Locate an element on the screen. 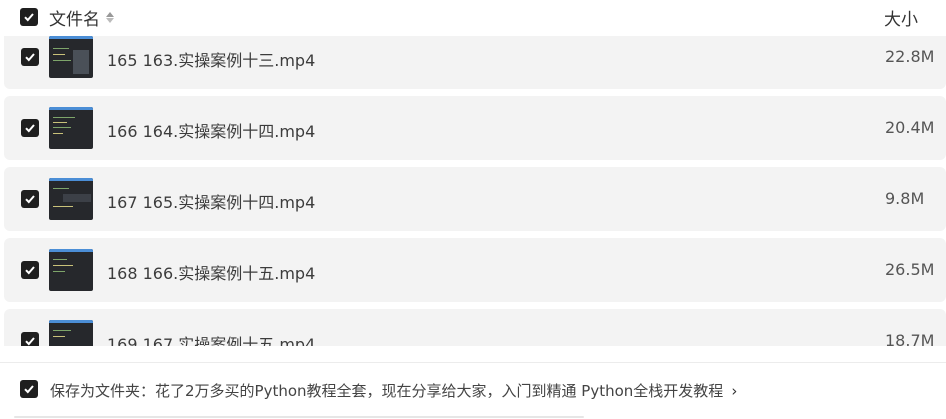 This screenshot has height=419, width=946. chevron-right-icon: › is located at coordinates (734, 390).